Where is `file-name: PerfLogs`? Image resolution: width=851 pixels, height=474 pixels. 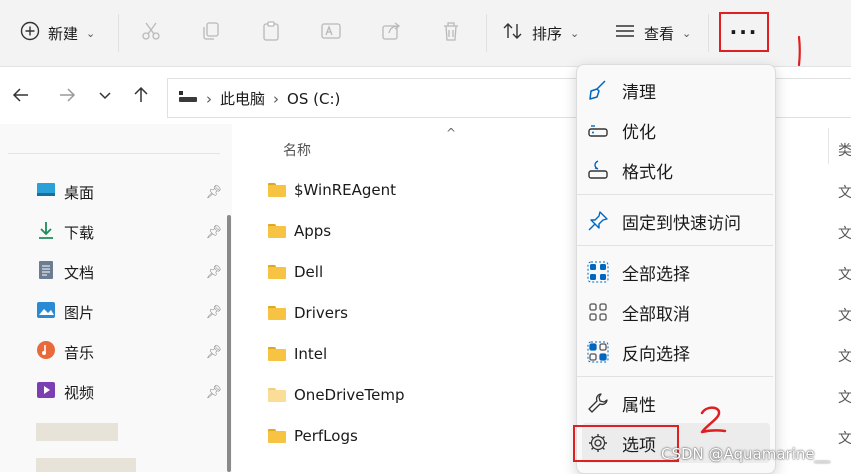
file-name: PerfLogs is located at coordinates (326, 436).